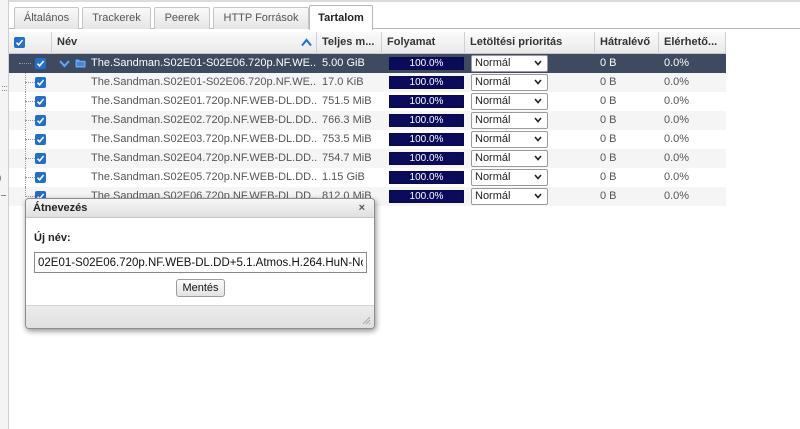  What do you see at coordinates (347, 158) in the screenshot?
I see `file-size: 754.7 MiB` at bounding box center [347, 158].